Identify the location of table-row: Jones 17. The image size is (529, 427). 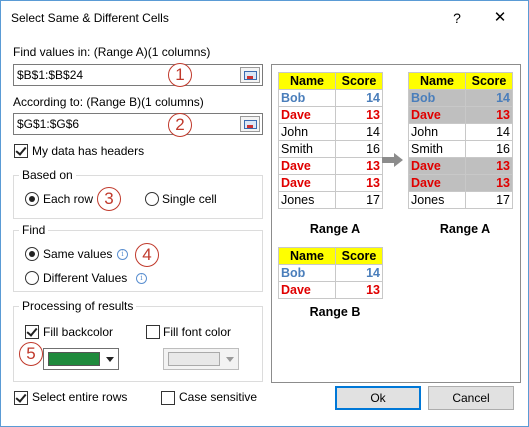
(330, 200).